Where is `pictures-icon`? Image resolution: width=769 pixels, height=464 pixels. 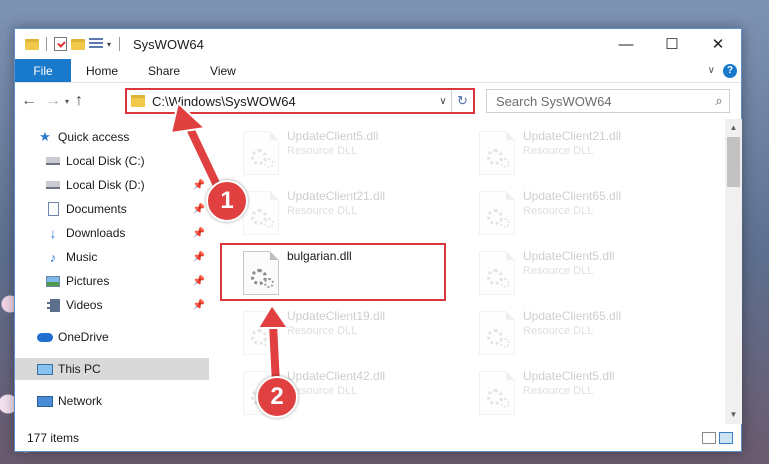
pictures-icon is located at coordinates (53, 281).